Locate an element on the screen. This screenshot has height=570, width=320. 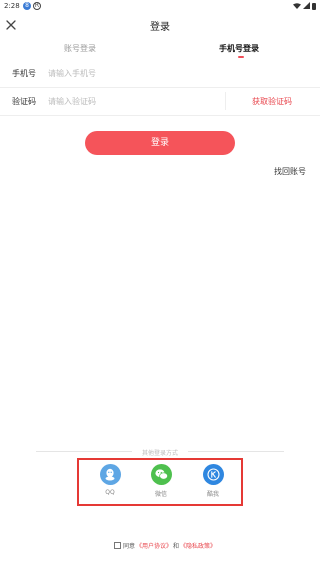
privacy-policy-link: 《隐私政策》 is located at coordinates (198, 545).